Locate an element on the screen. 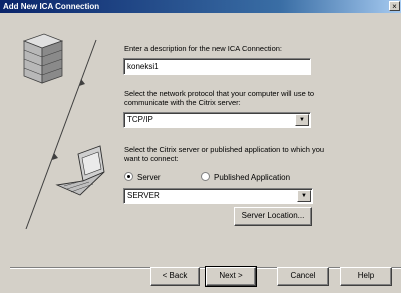  cancel-button: Cancel is located at coordinates (303, 276).